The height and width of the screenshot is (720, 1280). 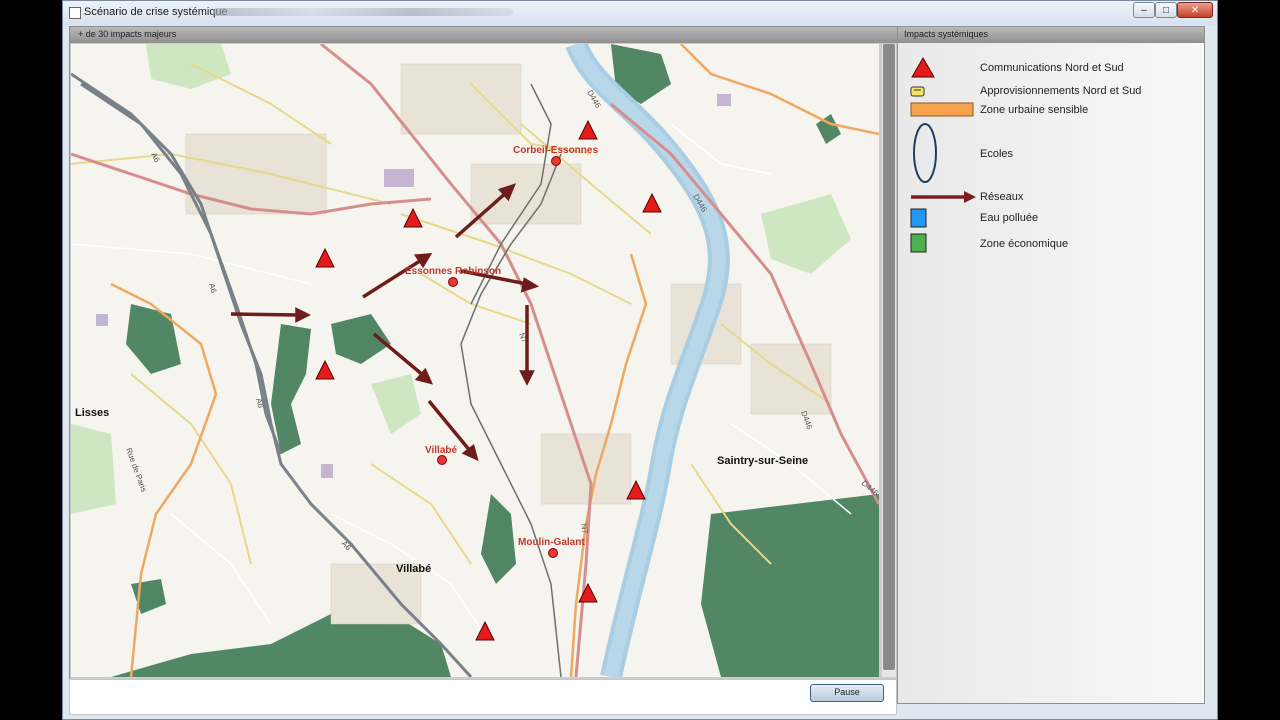 What do you see at coordinates (484, 35) in the screenshot?
I see `map-panel-header: + de 30 impacts majeurs` at bounding box center [484, 35].